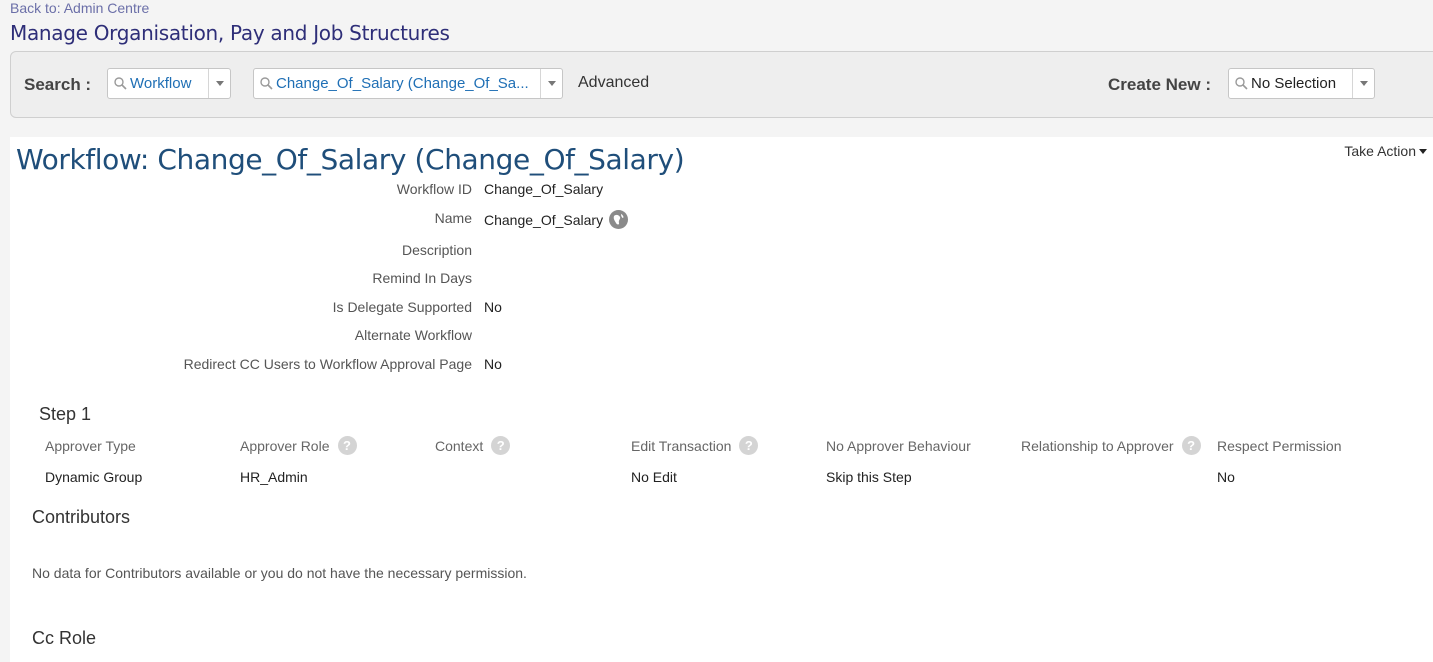 This screenshot has height=662, width=1433. Describe the element at coordinates (64, 638) in the screenshot. I see `cc-role-title: Cc Role` at that location.